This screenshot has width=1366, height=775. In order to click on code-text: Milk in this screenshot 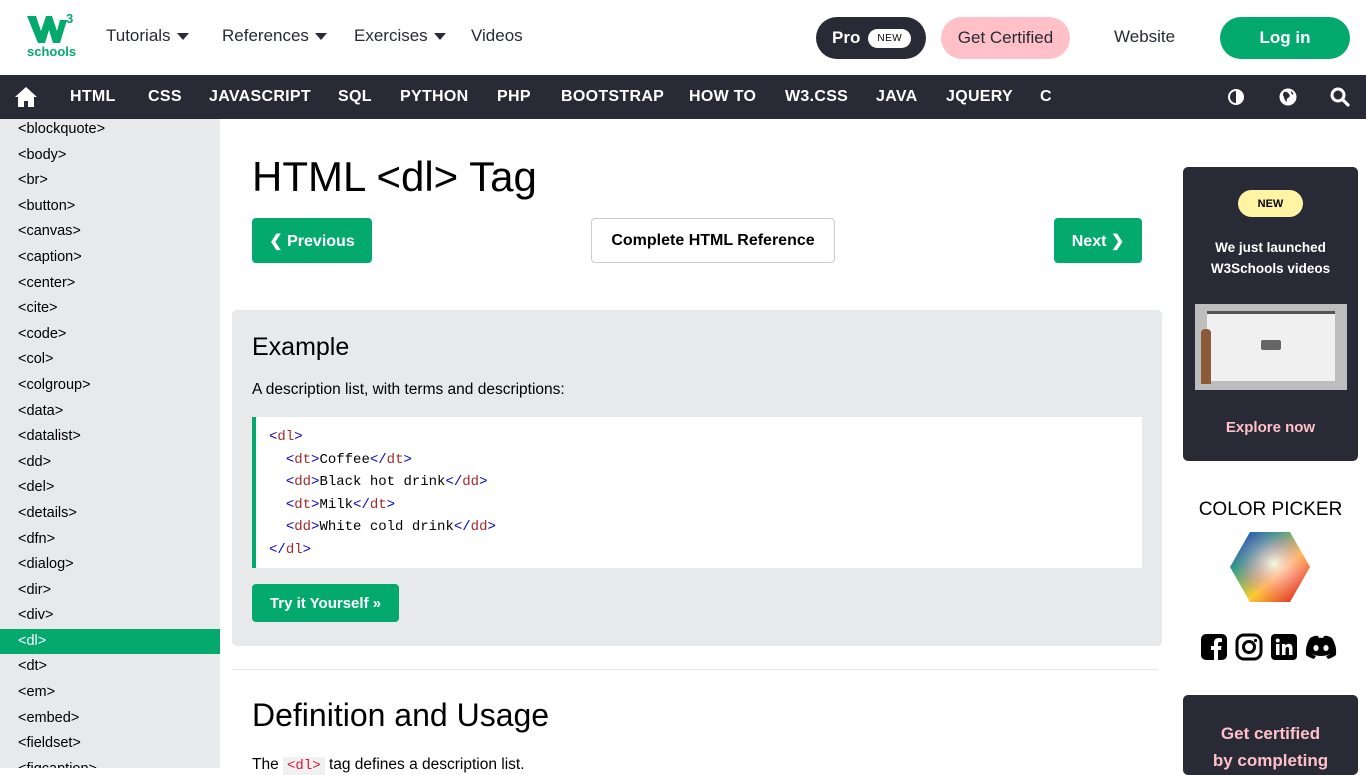, I will do `click(336, 504)`.